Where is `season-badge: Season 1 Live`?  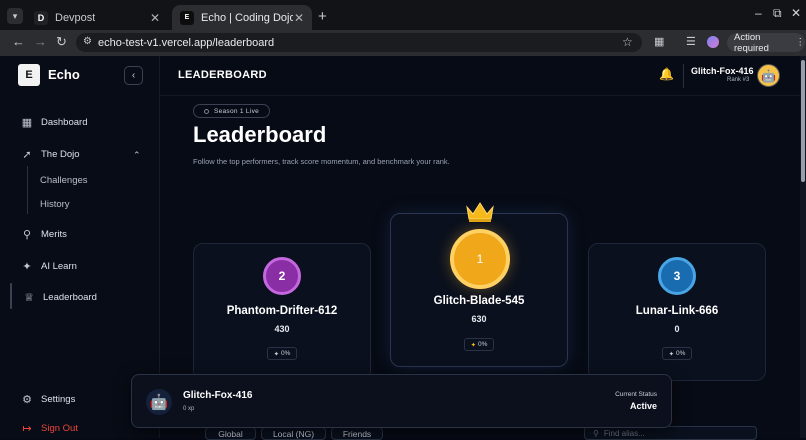
season-badge: Season 1 Live is located at coordinates (231, 111).